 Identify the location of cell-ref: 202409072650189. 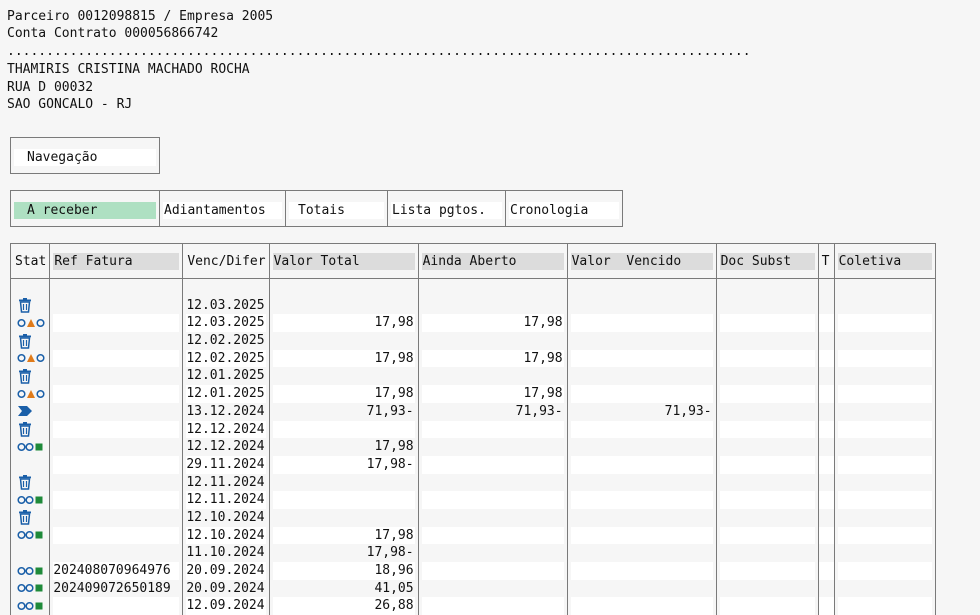
(116, 588).